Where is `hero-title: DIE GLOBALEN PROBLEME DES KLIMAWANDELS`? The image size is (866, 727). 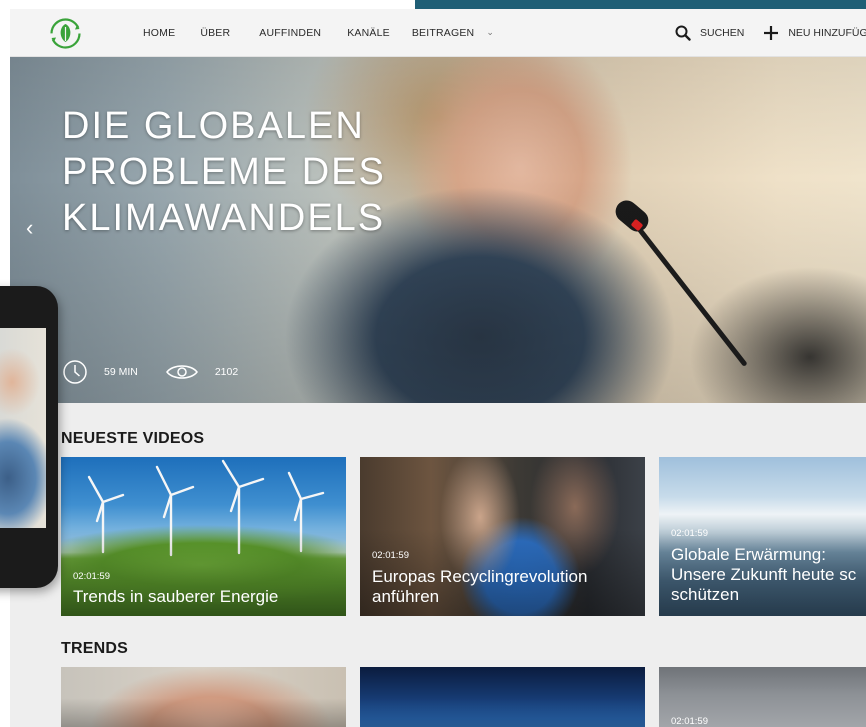
hero-title: DIE GLOBALEN PROBLEME DES KLIMAWANDELS is located at coordinates (224, 172).